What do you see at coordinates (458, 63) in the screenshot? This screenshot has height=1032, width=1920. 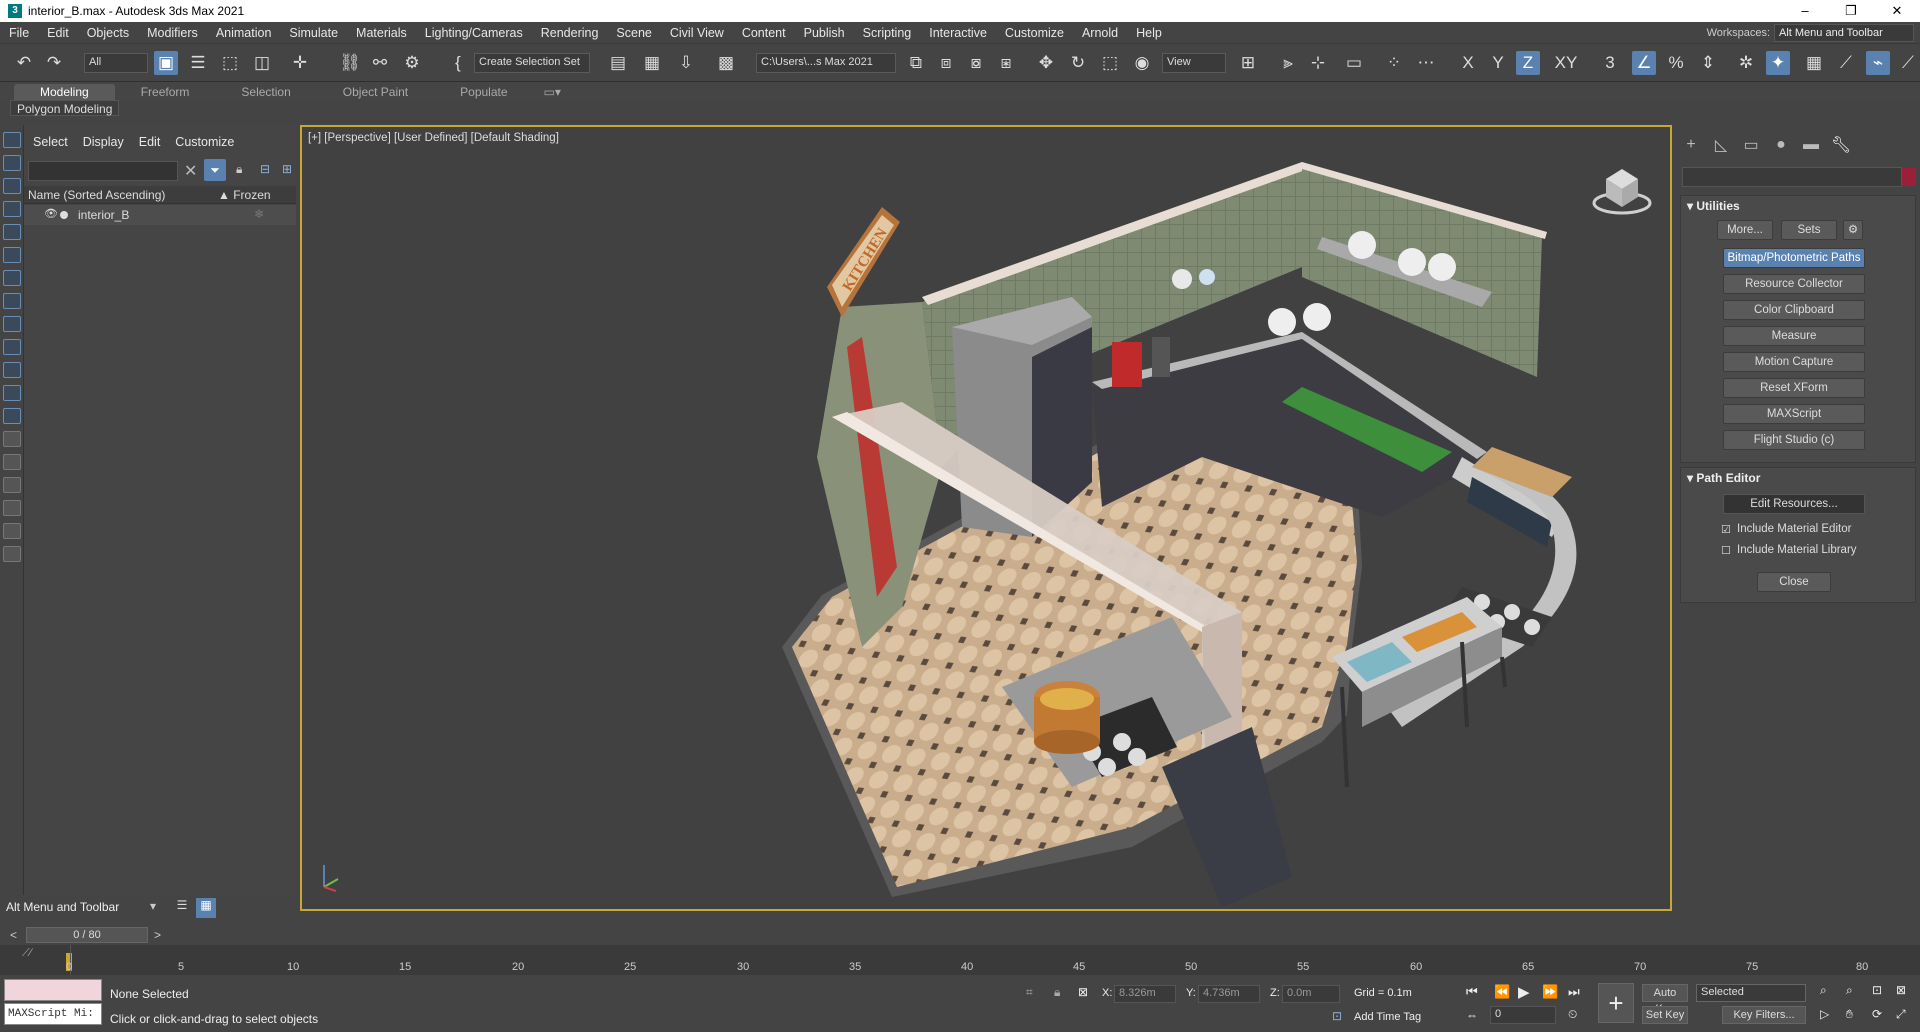 I see `named-selection-icon: {` at bounding box center [458, 63].